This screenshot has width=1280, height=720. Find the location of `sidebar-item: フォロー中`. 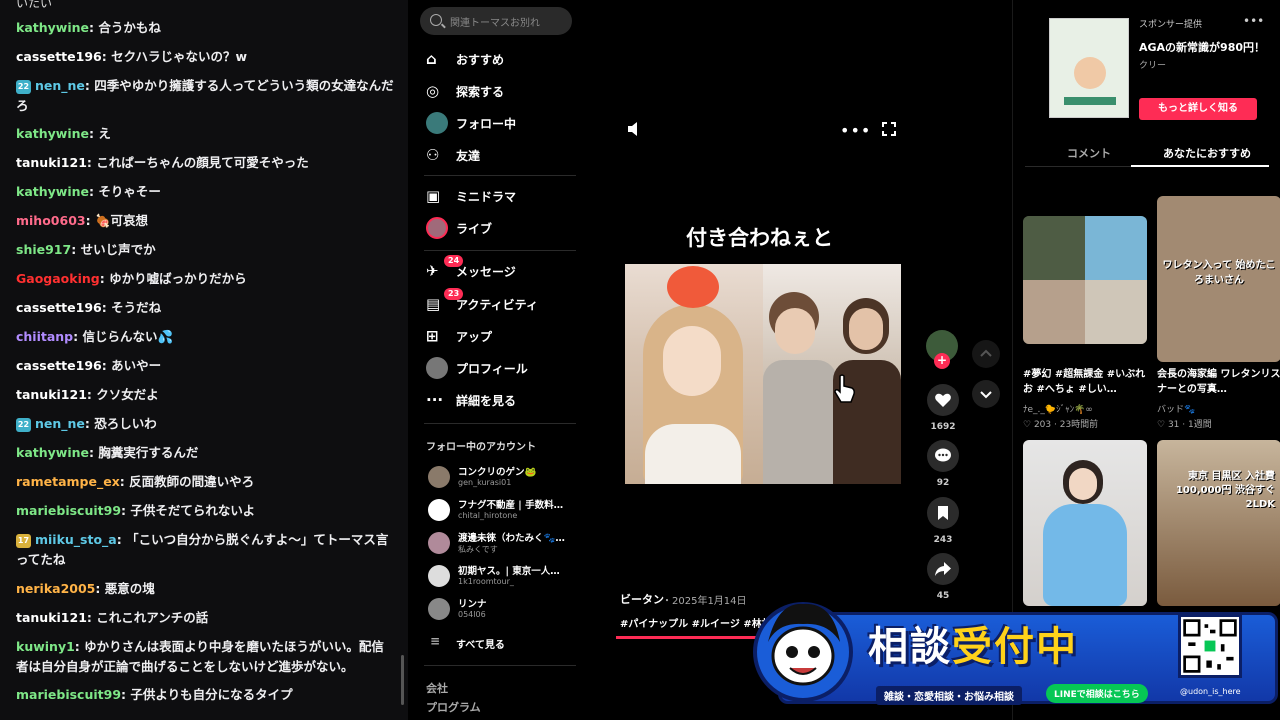

sidebar-item: フォロー中 is located at coordinates (499, 123).